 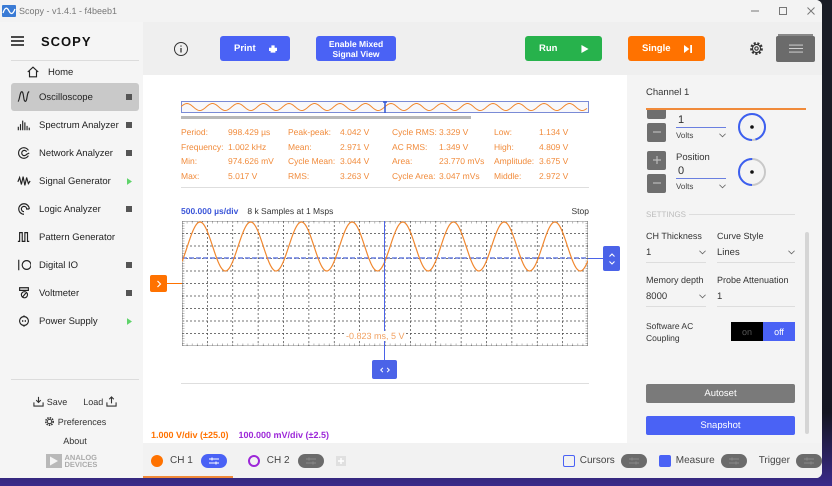 What do you see at coordinates (701, 171) in the screenshot?
I see `value-field: 0` at bounding box center [701, 171].